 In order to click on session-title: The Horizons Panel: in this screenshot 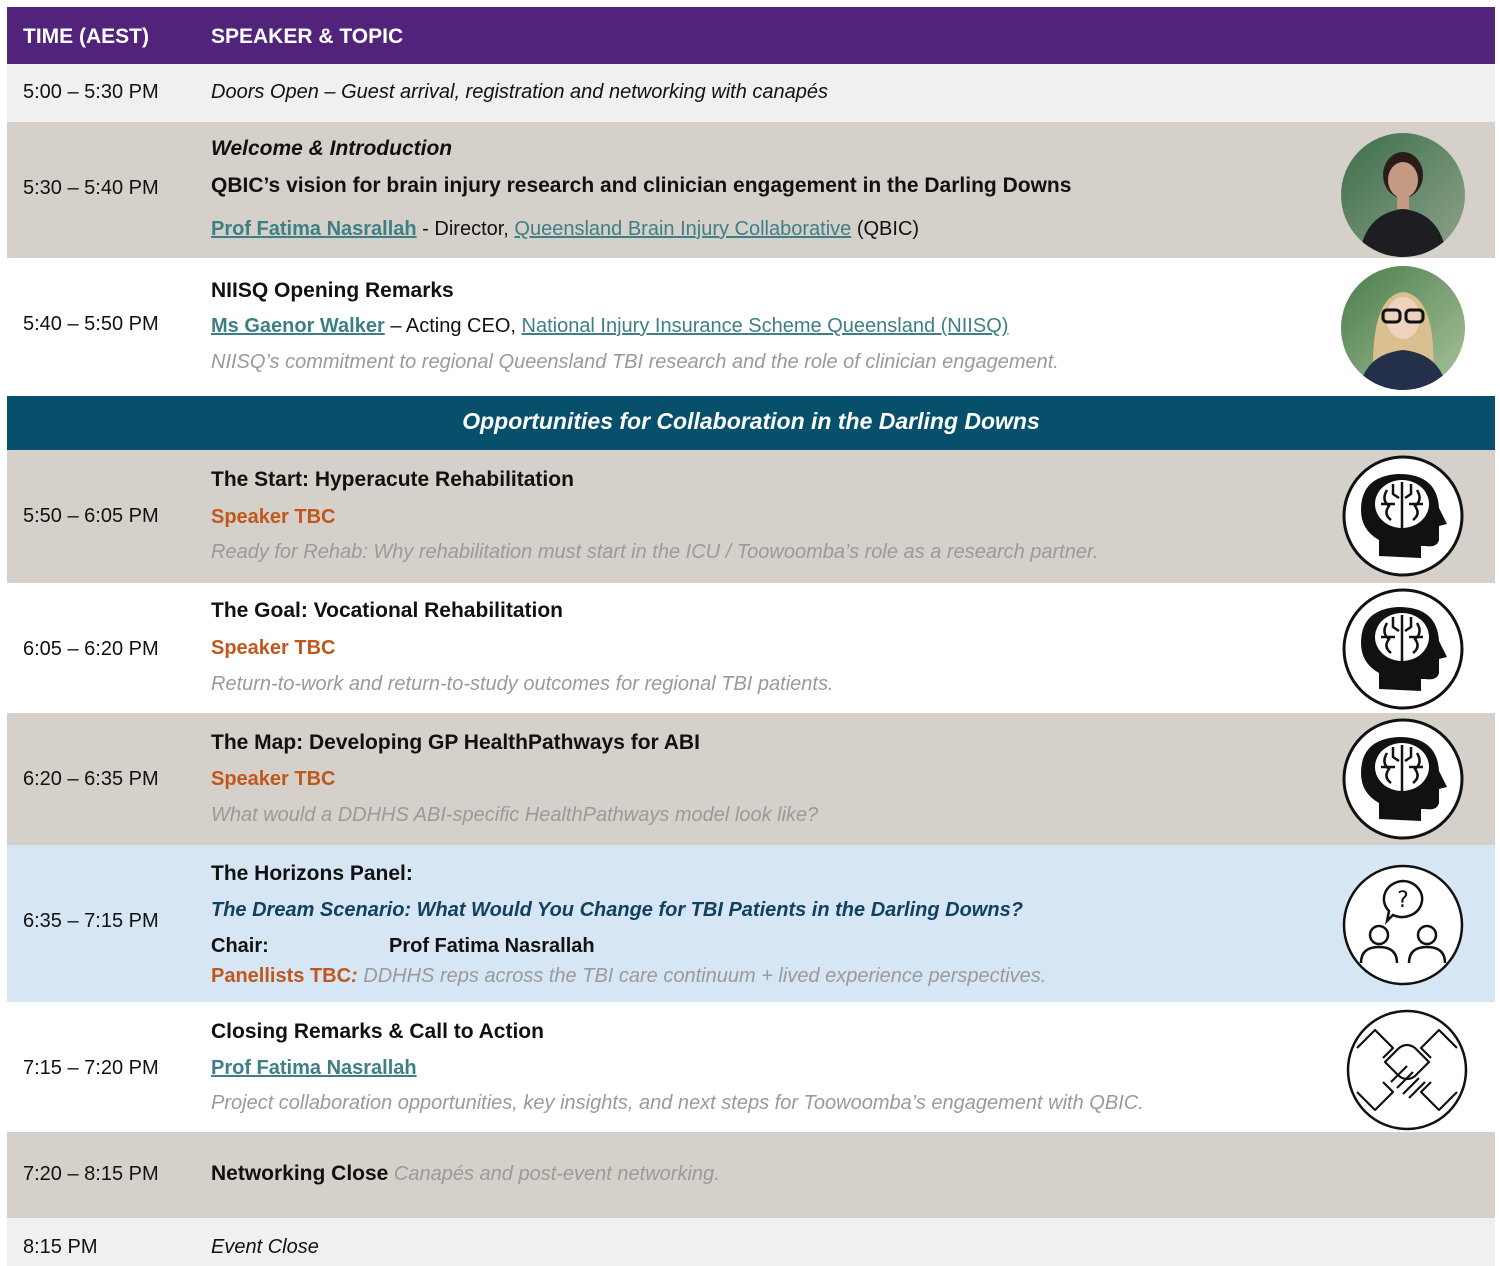, I will do `click(312, 873)`.